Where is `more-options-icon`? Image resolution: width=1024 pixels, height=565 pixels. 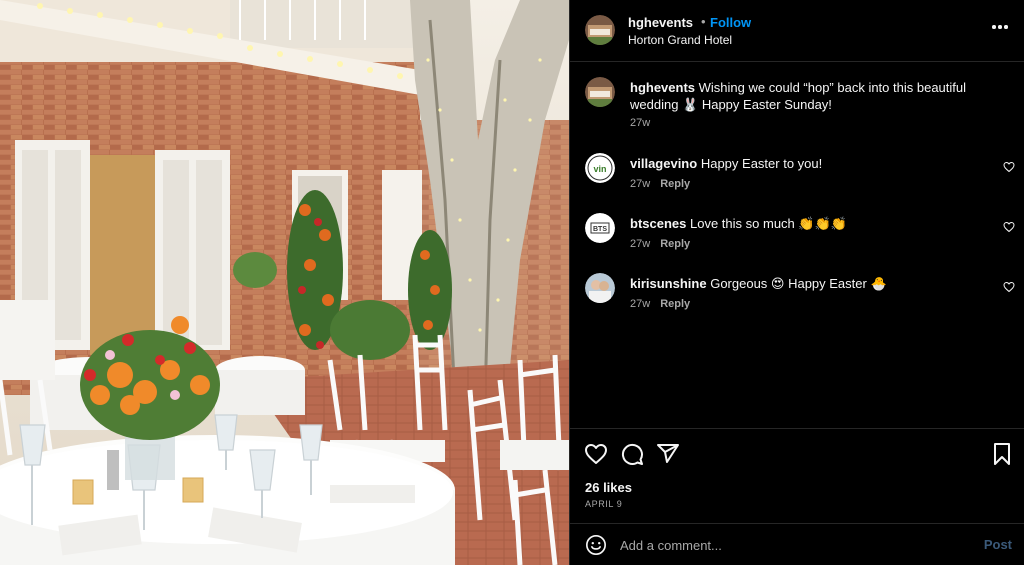
more-options-icon is located at coordinates (1000, 27).